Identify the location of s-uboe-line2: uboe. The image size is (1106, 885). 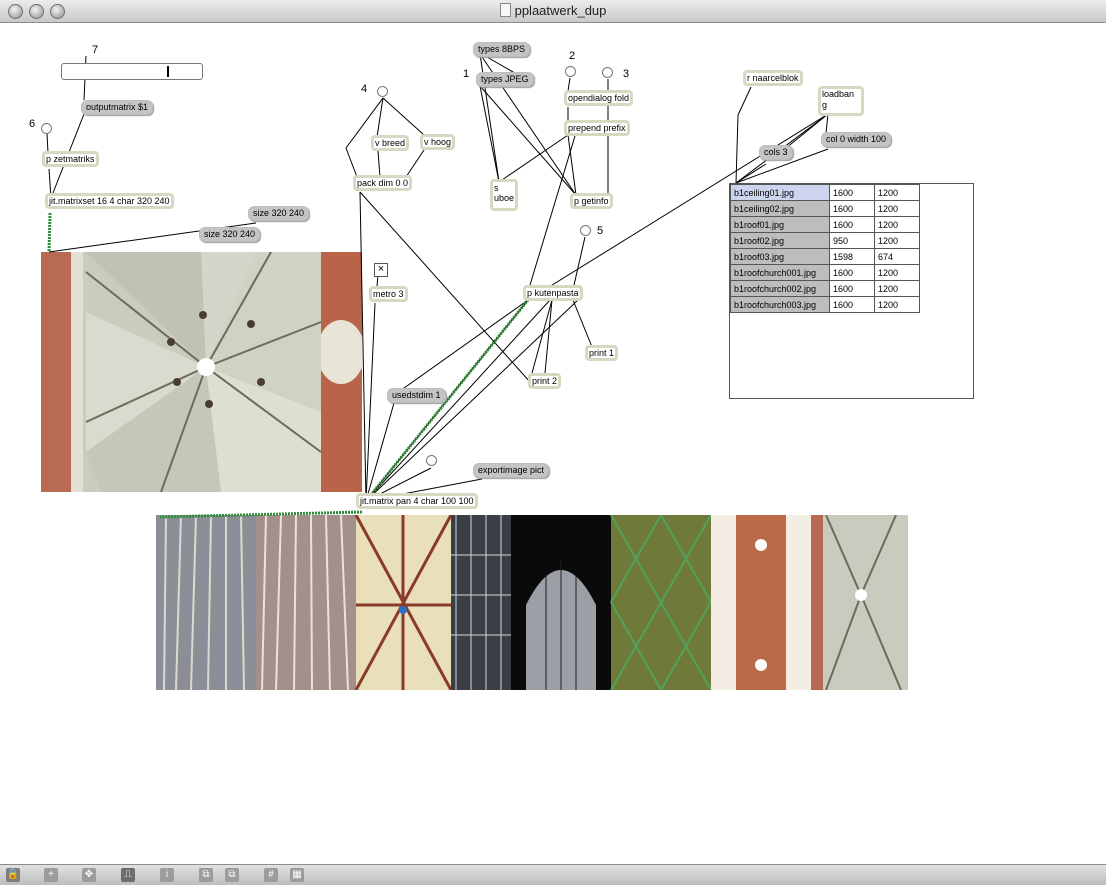
(504, 198).